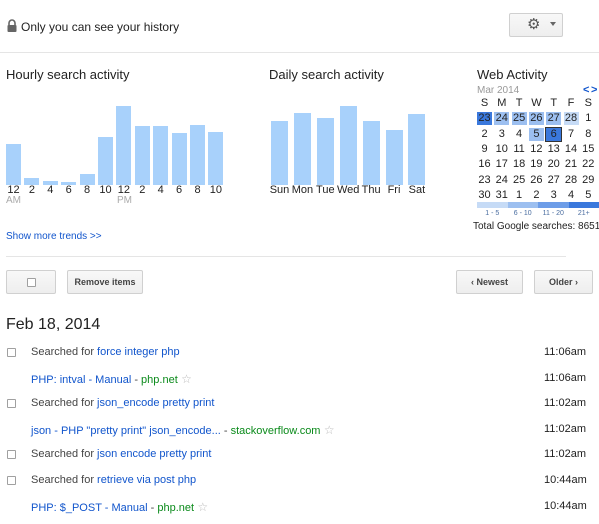 The height and width of the screenshot is (524, 599). What do you see at coordinates (519, 164) in the screenshot?
I see `calendar-day: 18` at bounding box center [519, 164].